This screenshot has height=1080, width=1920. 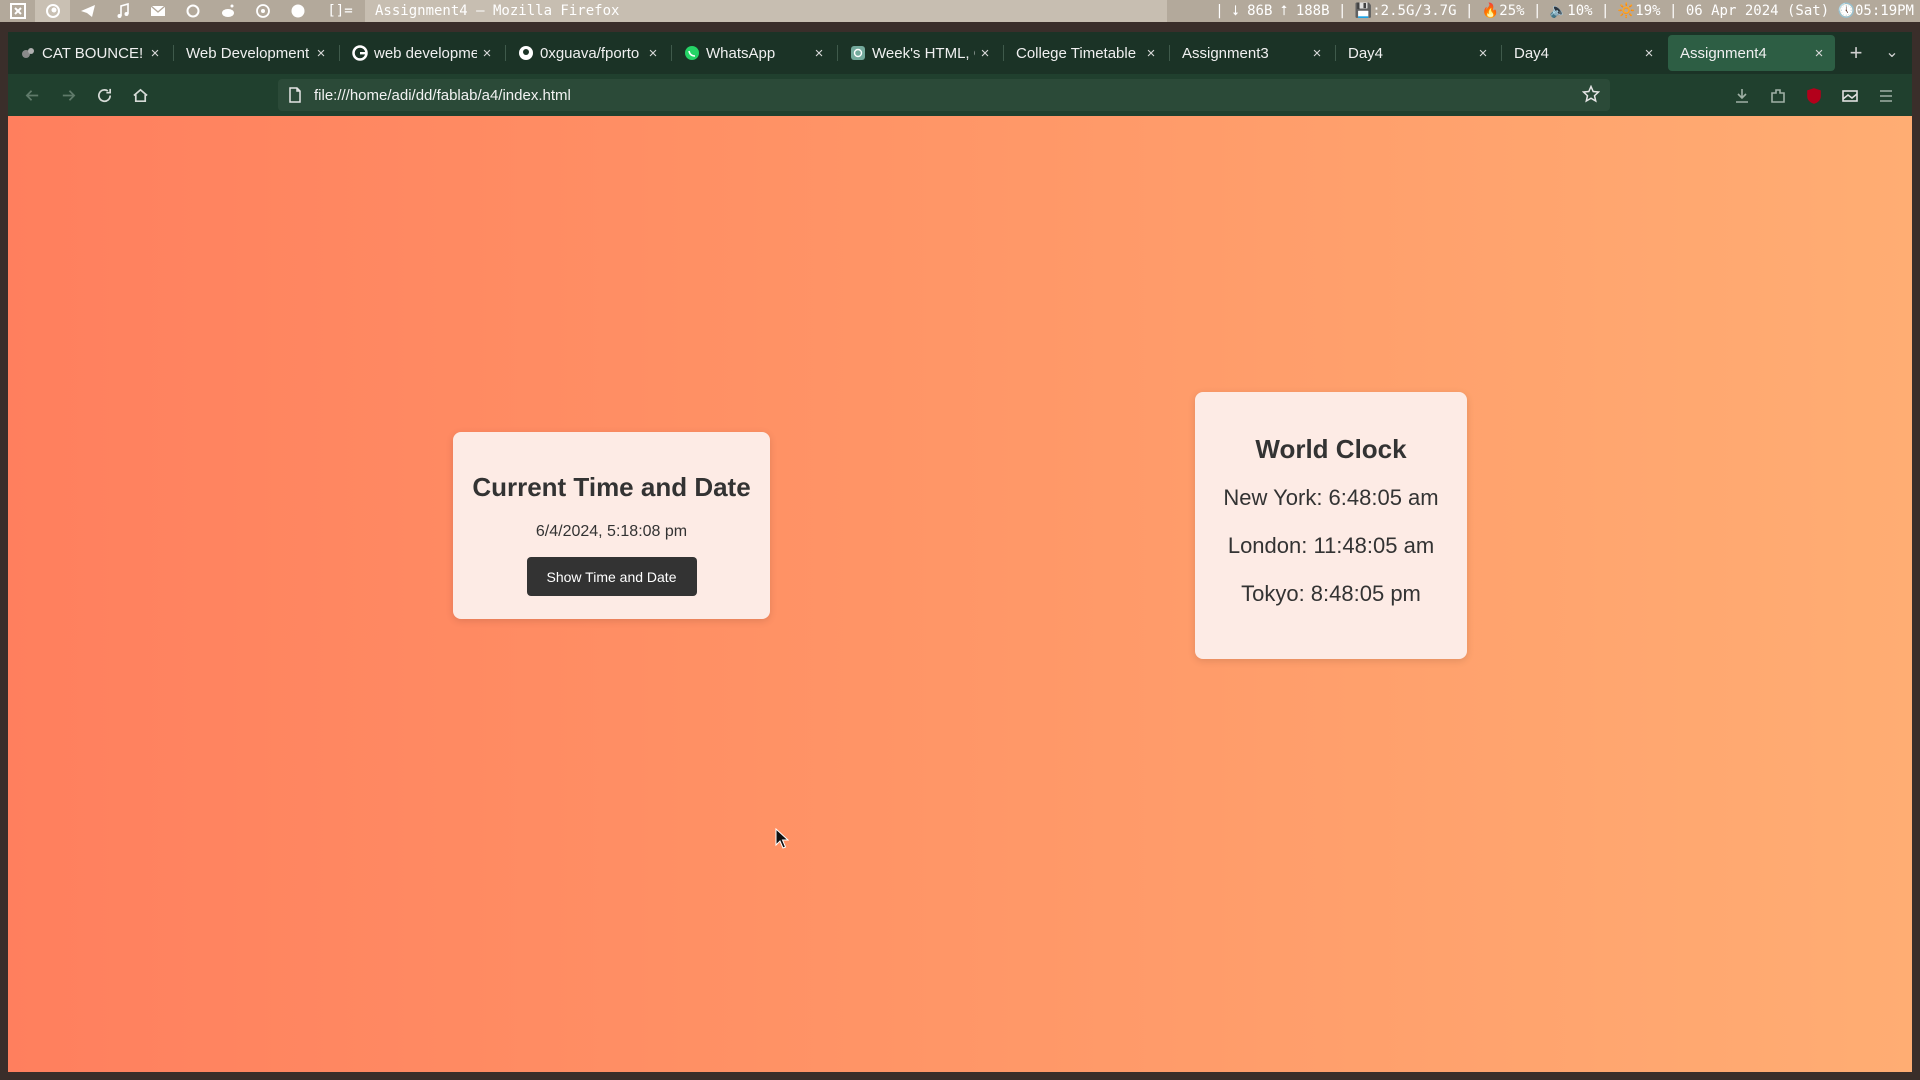 I want to click on page-icon, so click(x=296, y=95).